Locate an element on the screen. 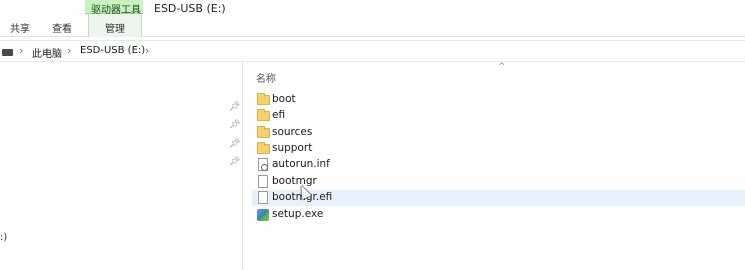 The image size is (745, 270). window-title: ESD-USB (E:) is located at coordinates (190, 8).